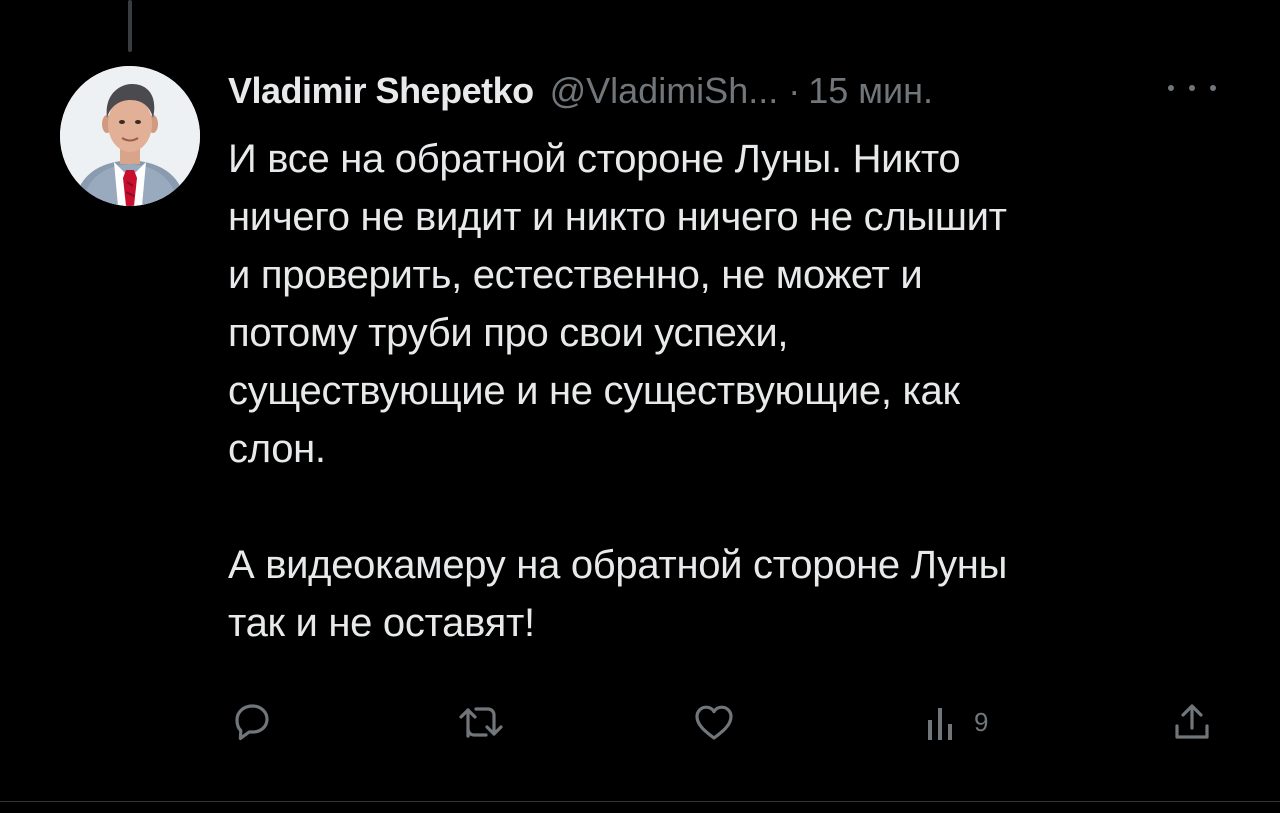 This screenshot has height=813, width=1280. What do you see at coordinates (640, 722) in the screenshot?
I see `tweet-action-bar: 9` at bounding box center [640, 722].